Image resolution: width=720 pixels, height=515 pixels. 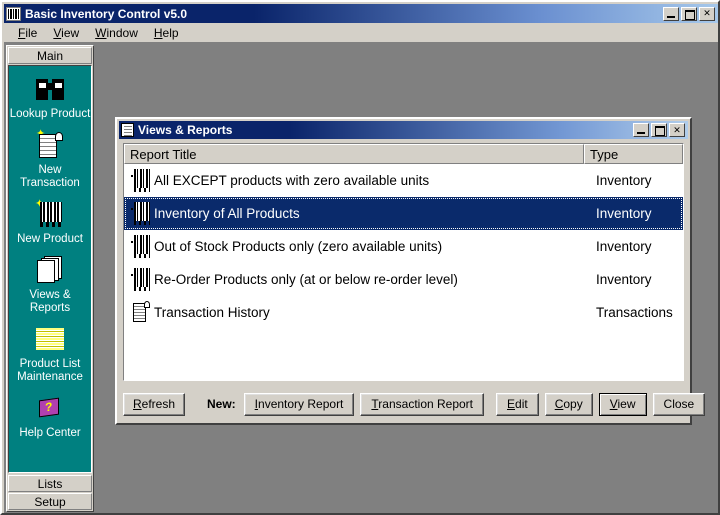 I want to click on sidebar-item-label: Product List Maintenance, so click(x=50, y=370).